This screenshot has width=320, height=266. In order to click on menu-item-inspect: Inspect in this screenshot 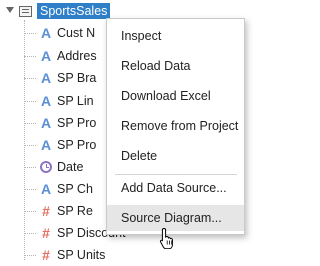, I will do `click(175, 36)`.